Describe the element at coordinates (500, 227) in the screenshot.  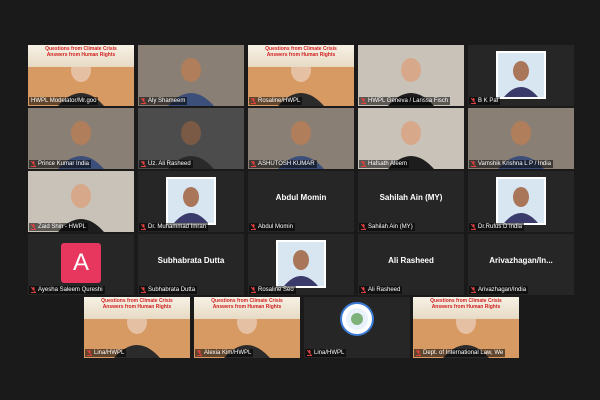
I see `participant-name: Dr.Rufus D India` at that location.